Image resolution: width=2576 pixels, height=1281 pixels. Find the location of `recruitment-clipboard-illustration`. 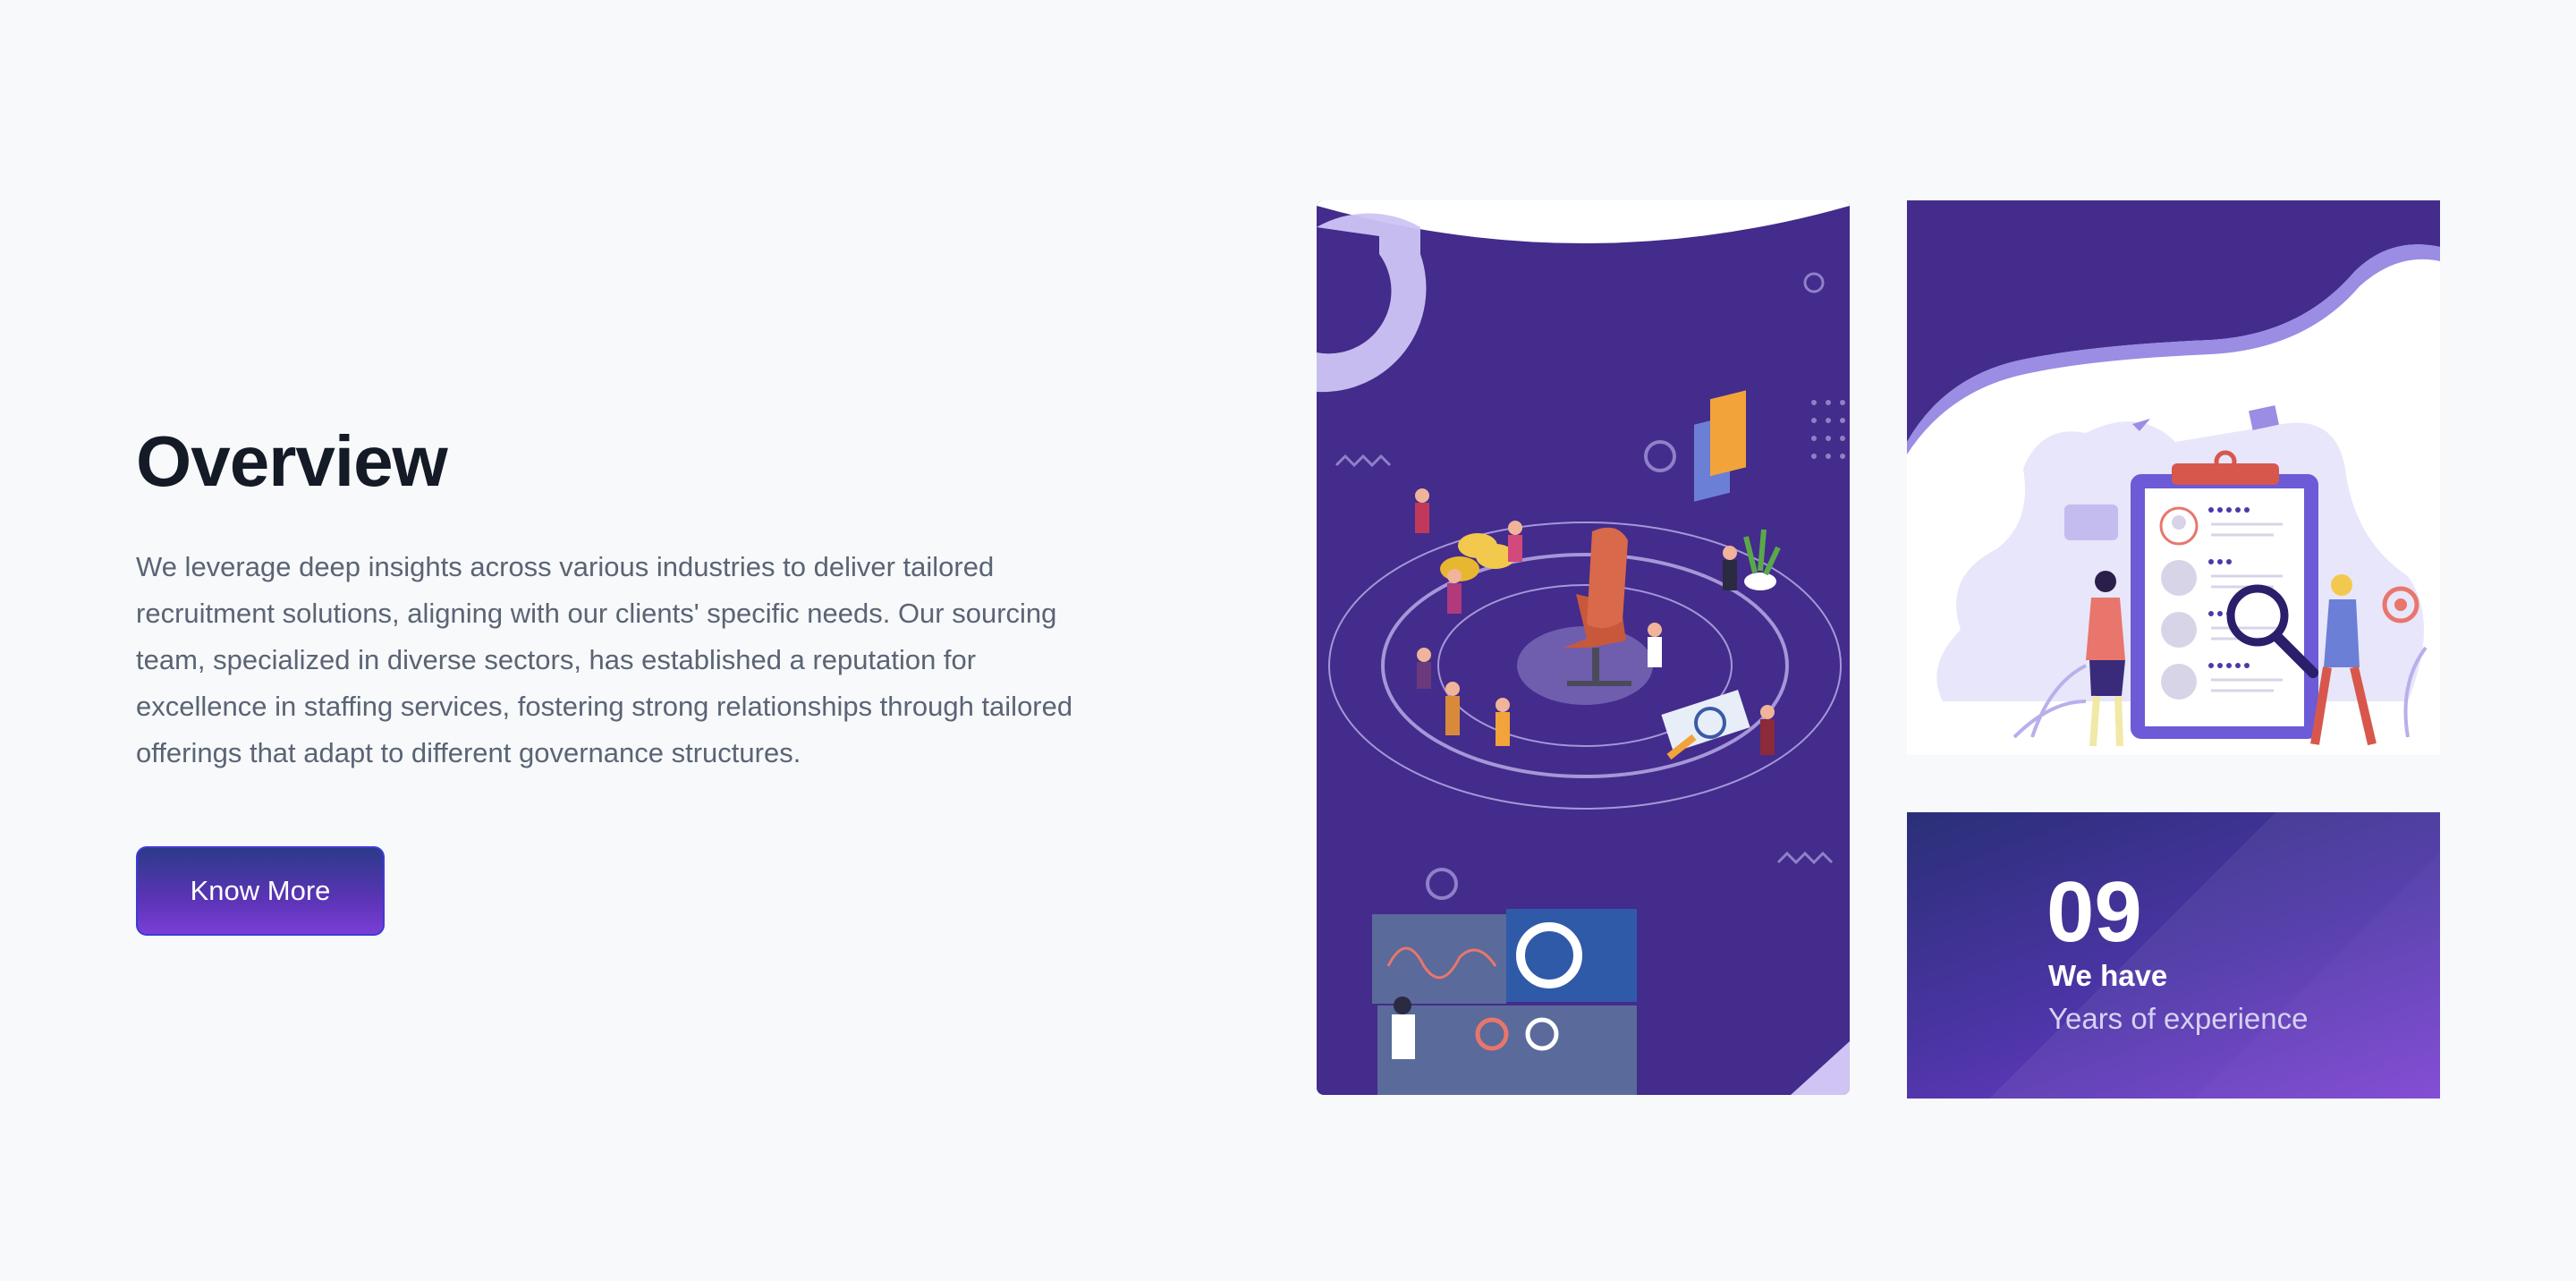

recruitment-clipboard-illustration is located at coordinates (2173, 477).